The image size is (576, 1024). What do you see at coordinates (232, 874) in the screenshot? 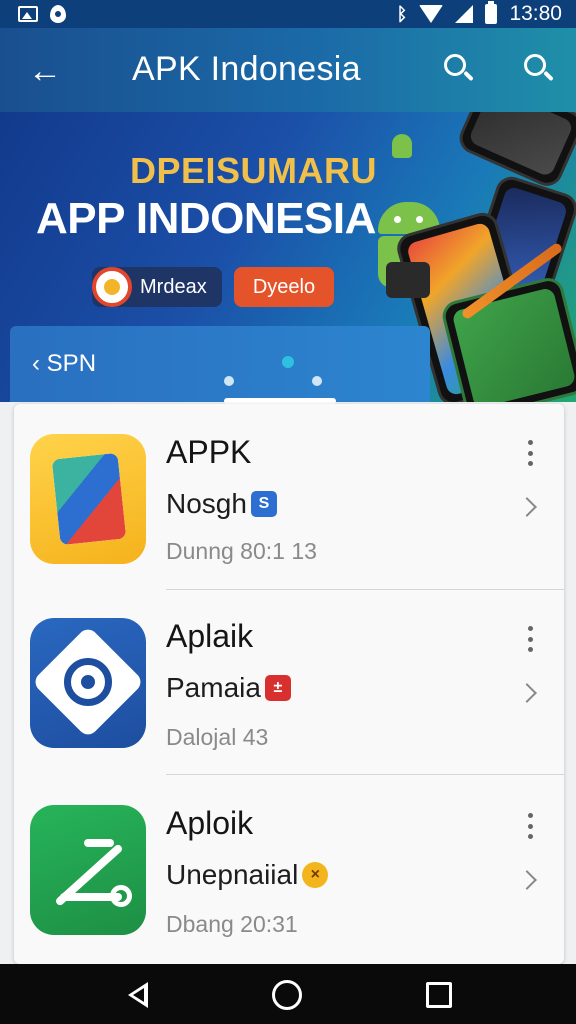
I see `app-description-text: Unepnaiial` at bounding box center [232, 874].